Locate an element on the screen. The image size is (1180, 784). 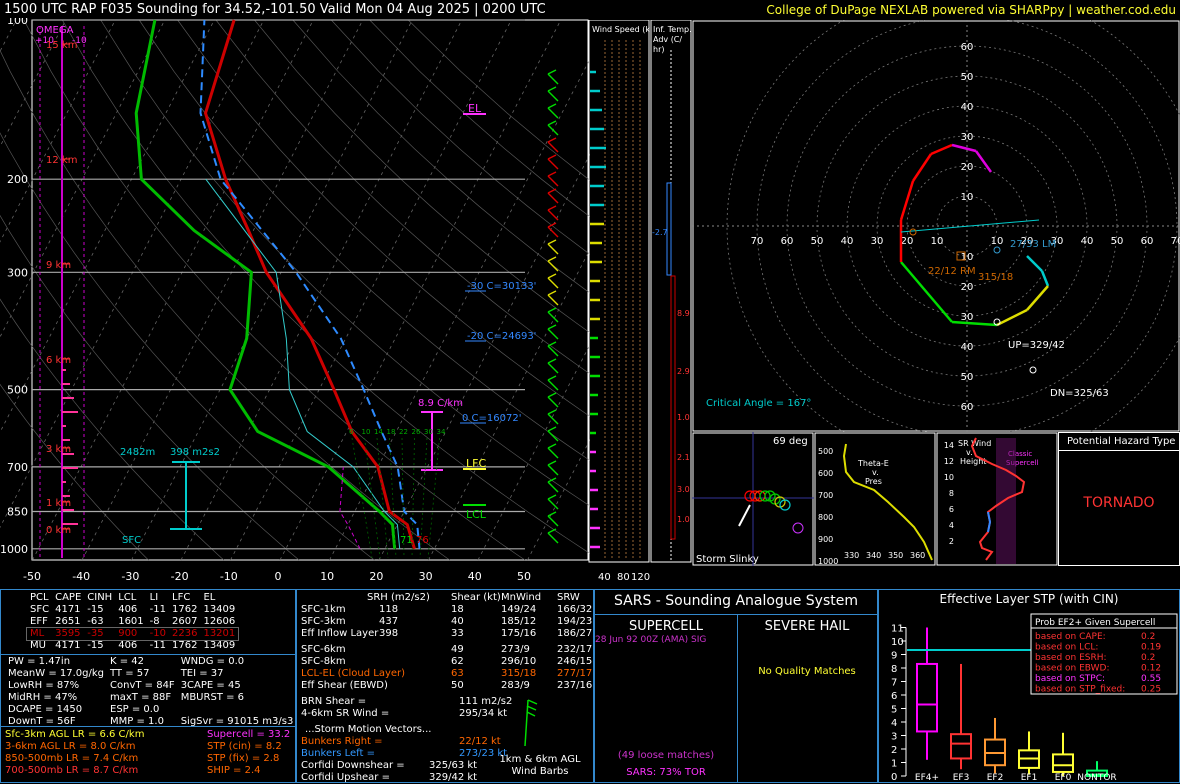
kin-header: SRW is located at coordinates (568, 597).